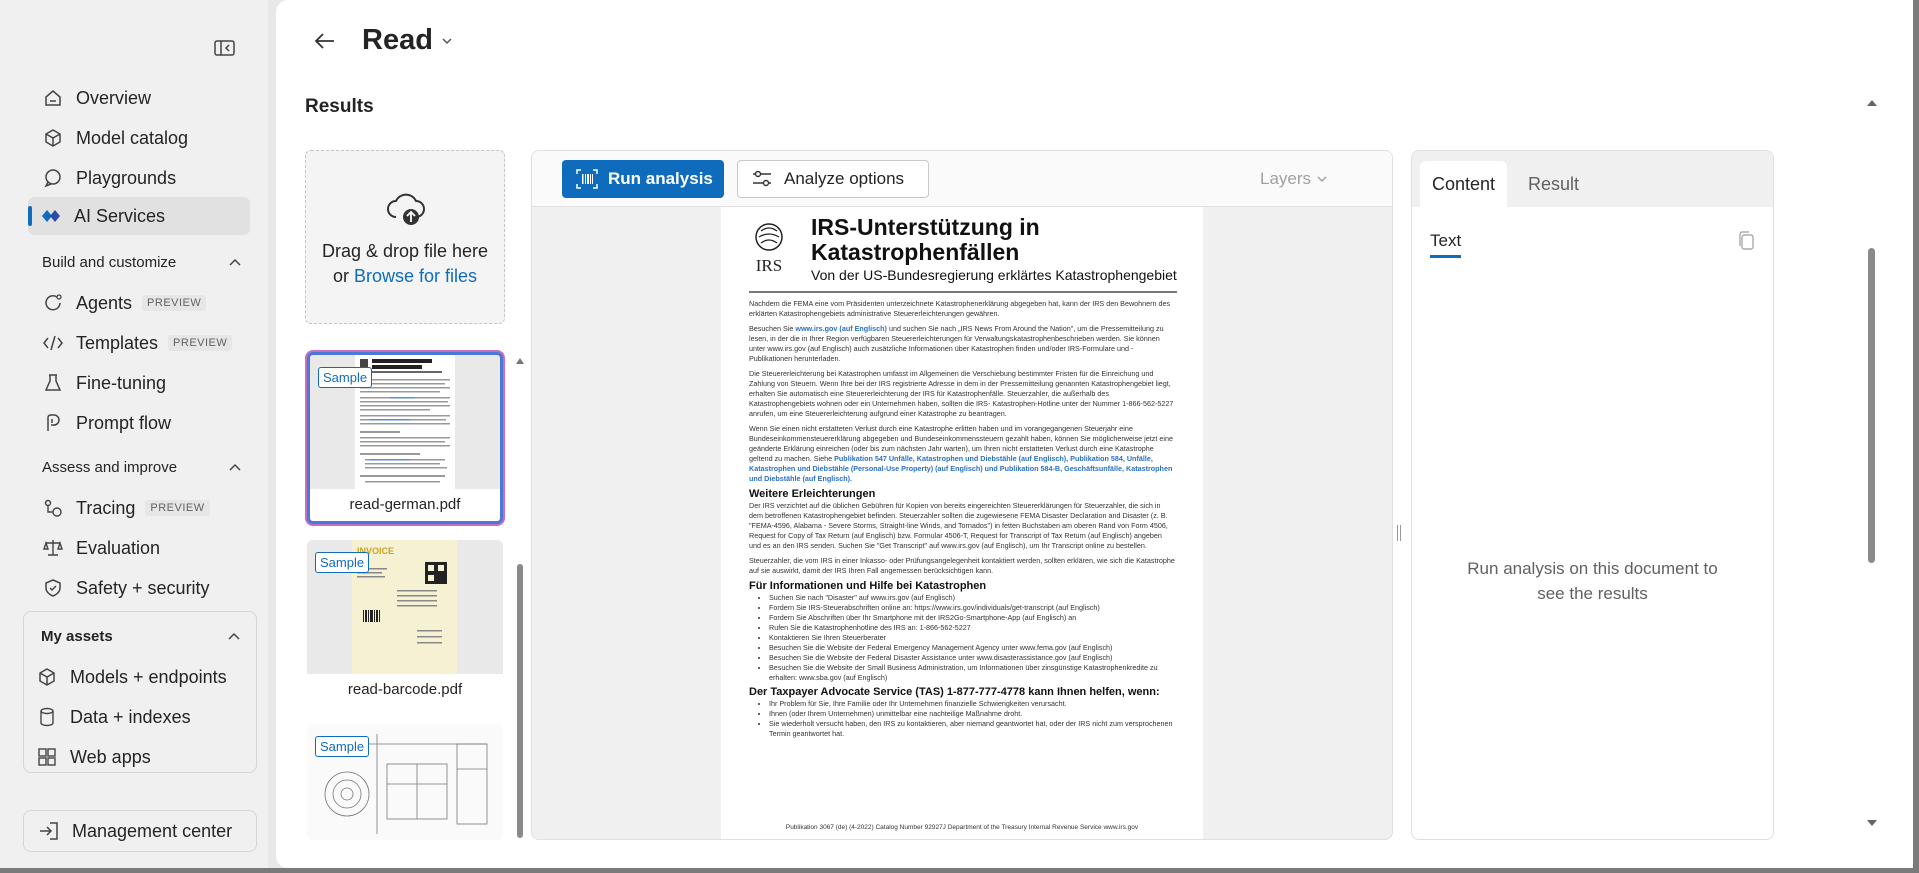  I want to click on assets-section-header: My assets, so click(141, 636).